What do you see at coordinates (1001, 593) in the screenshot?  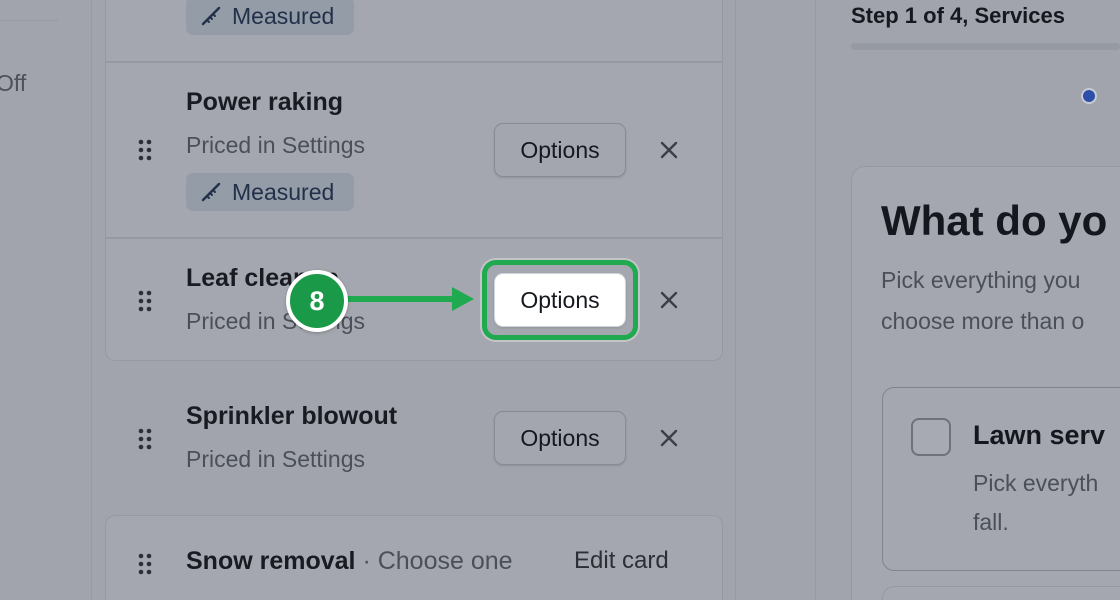 I see `next-option-card` at bounding box center [1001, 593].